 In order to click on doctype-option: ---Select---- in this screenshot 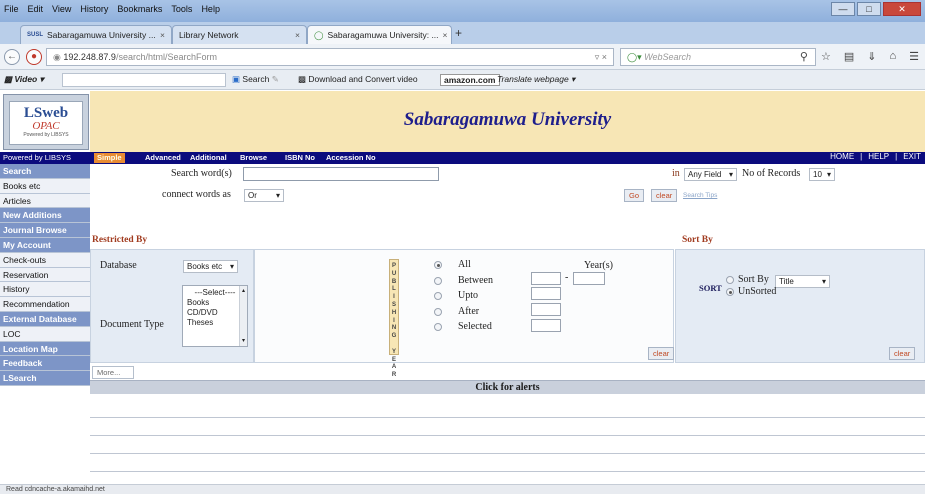, I will do `click(215, 293)`.